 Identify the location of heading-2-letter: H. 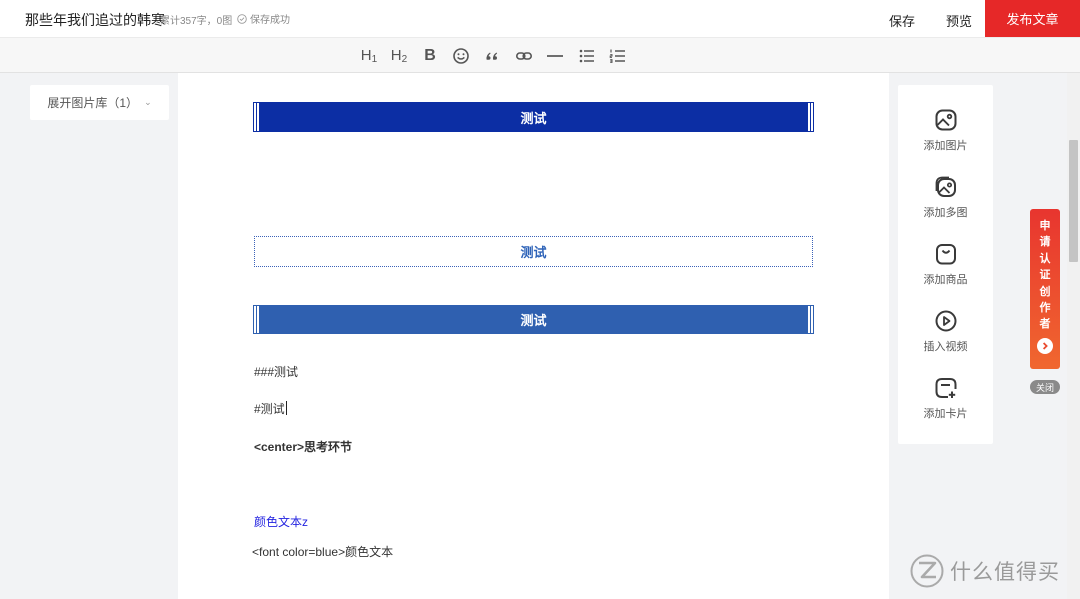
(396, 55).